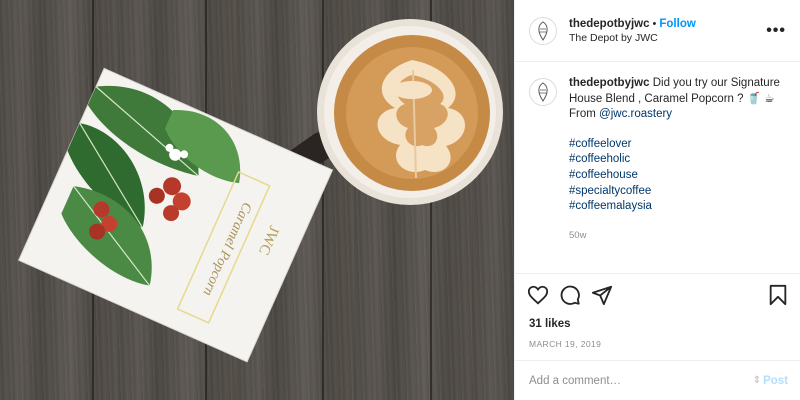 This screenshot has width=800, height=400. I want to click on paper-plane-icon, so click(602, 295).